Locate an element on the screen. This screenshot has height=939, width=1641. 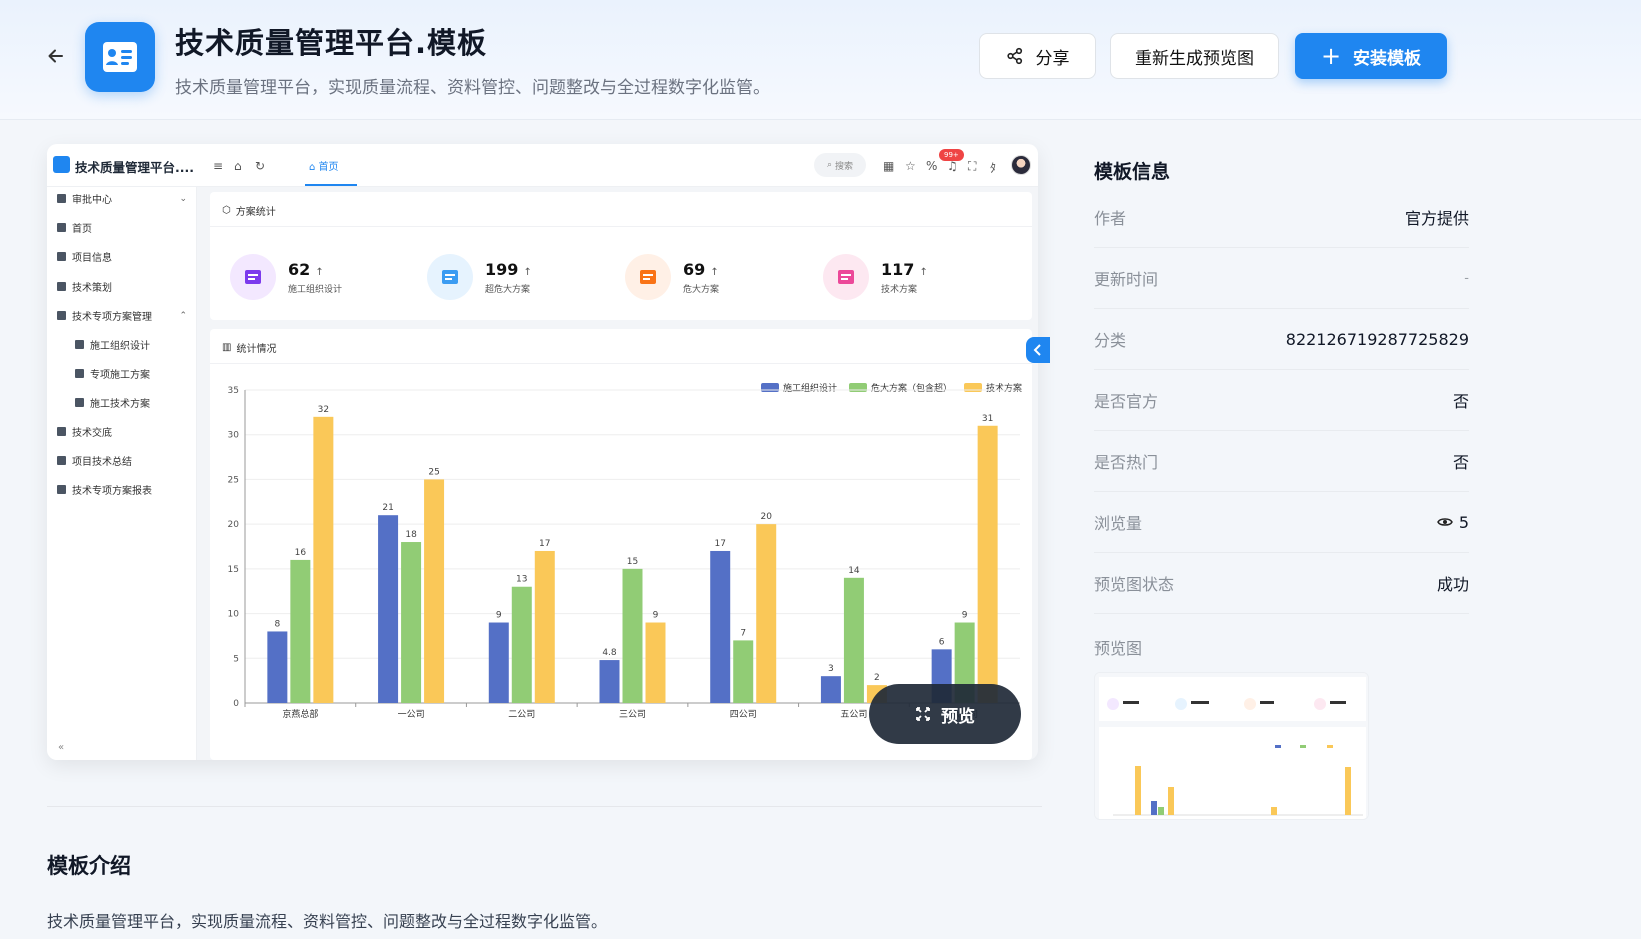
menu-icon: ≡ is located at coordinates (218, 166).